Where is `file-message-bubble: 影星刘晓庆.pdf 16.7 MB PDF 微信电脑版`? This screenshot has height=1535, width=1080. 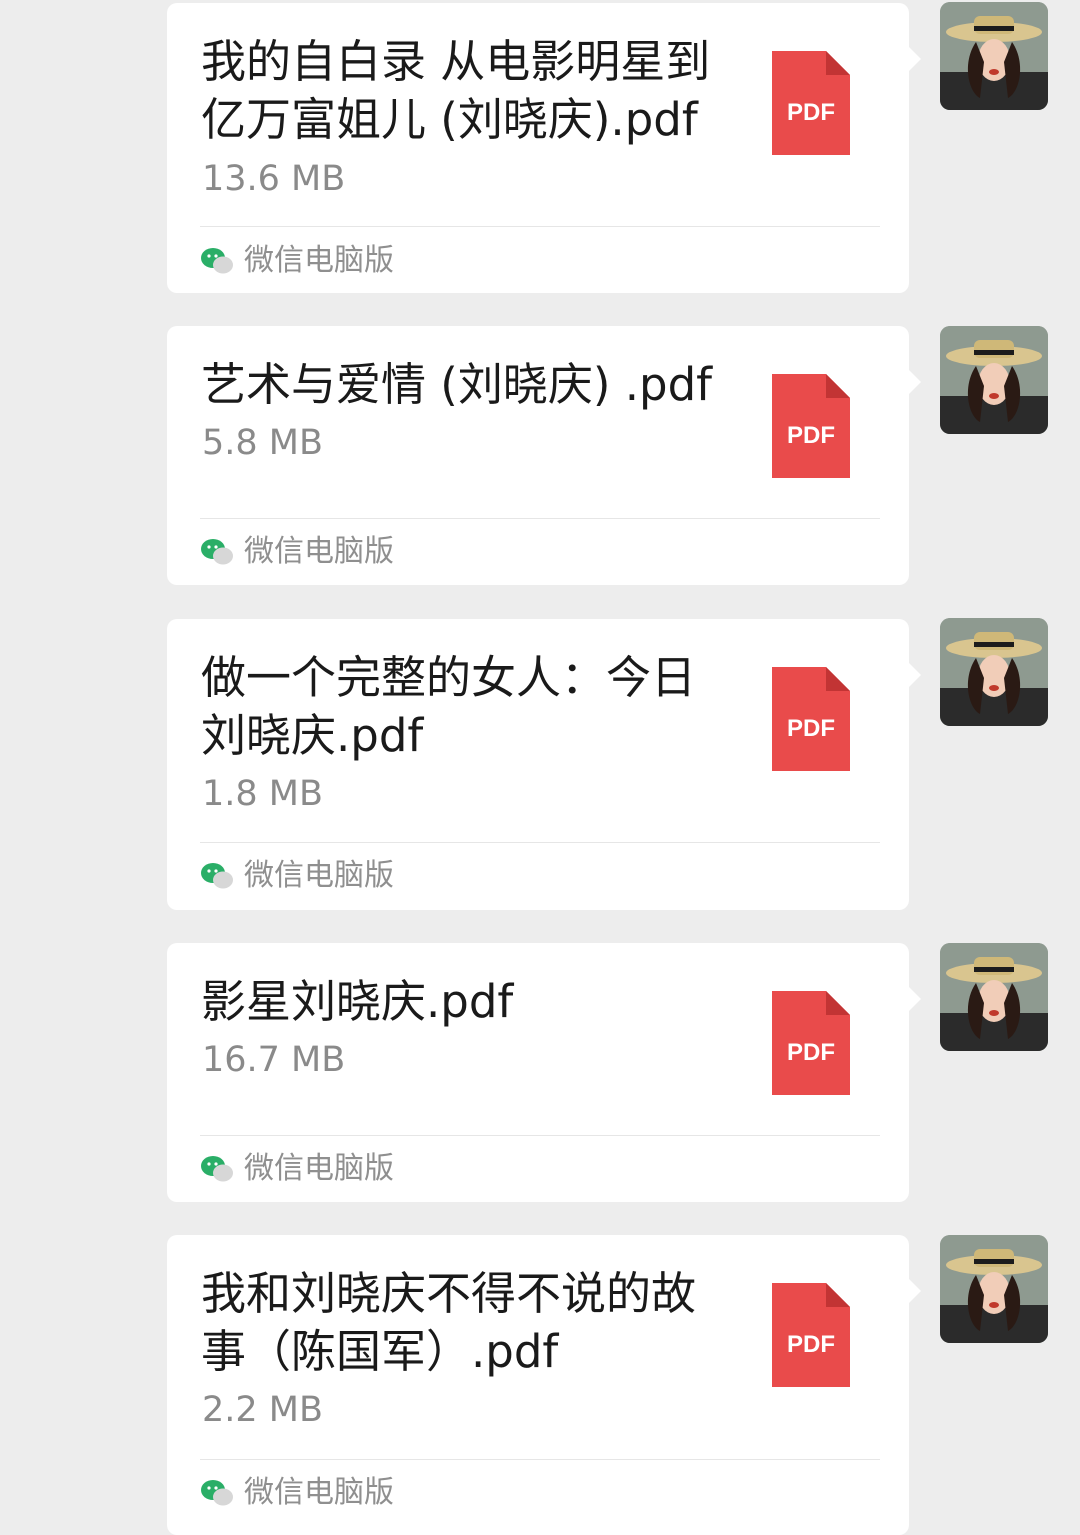 file-message-bubble: 影星刘晓庆.pdf 16.7 MB PDF 微信电脑版 is located at coordinates (544, 1072).